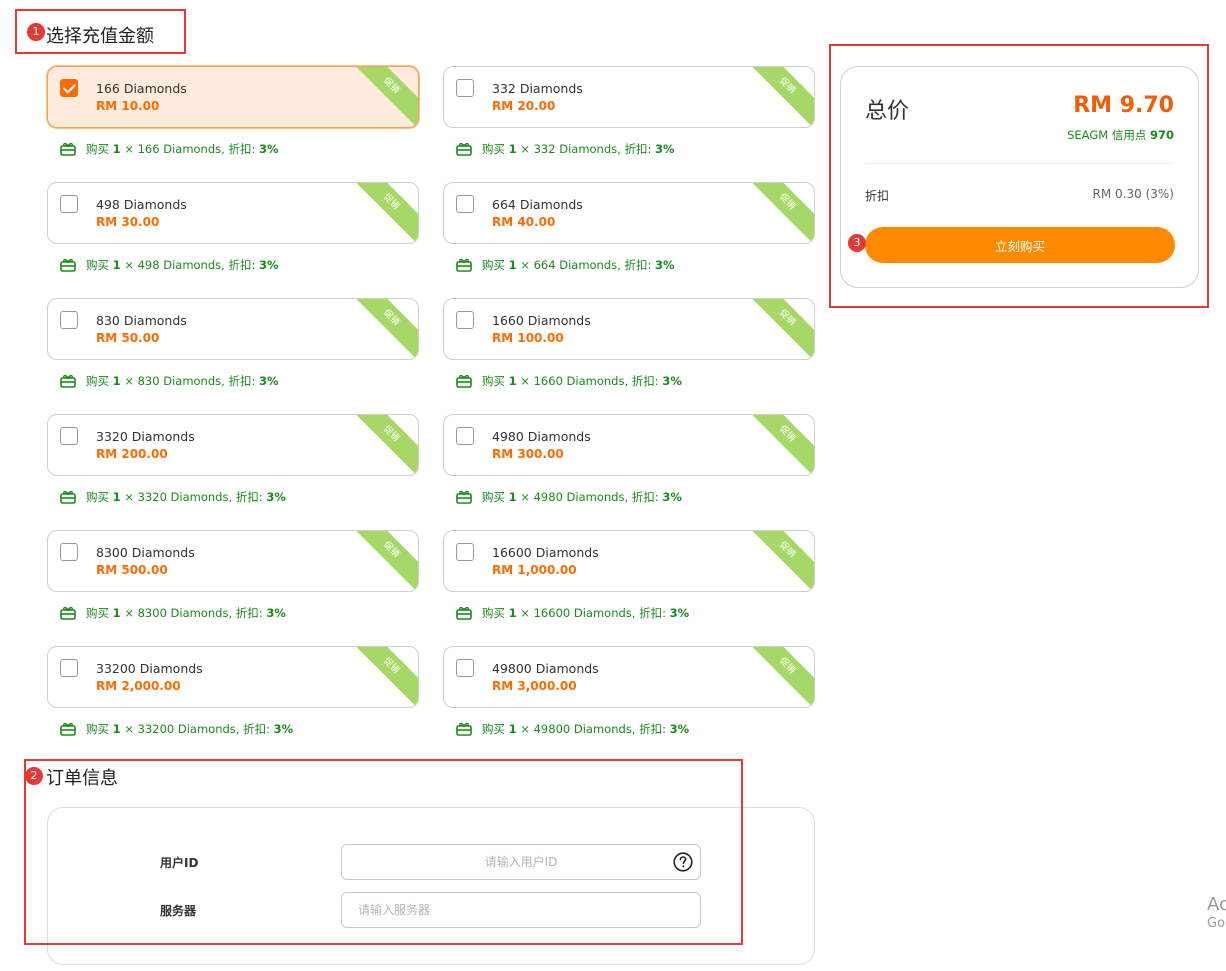  What do you see at coordinates (521, 910) in the screenshot?
I see `server-input` at bounding box center [521, 910].